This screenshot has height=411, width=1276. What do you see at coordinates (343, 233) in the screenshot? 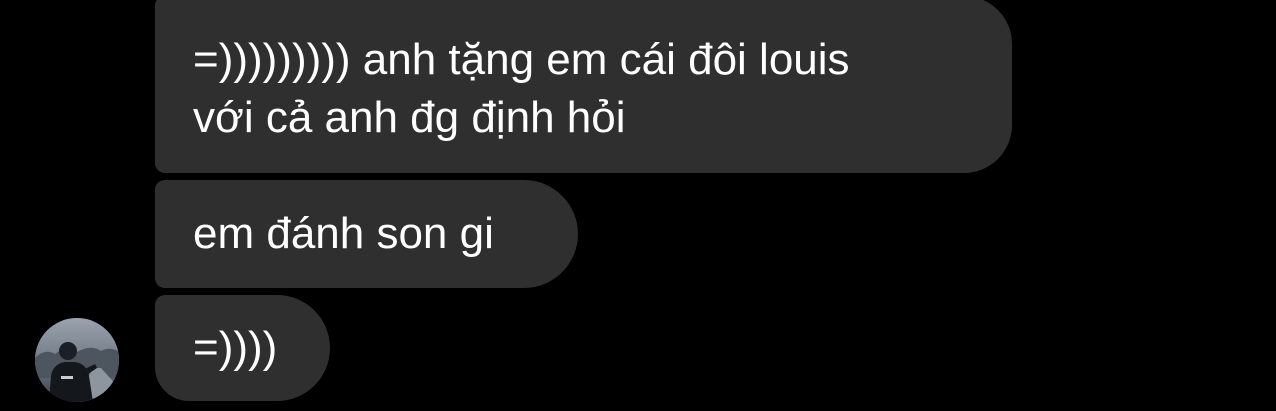
I see `message-text: em đánh son gi` at bounding box center [343, 233].